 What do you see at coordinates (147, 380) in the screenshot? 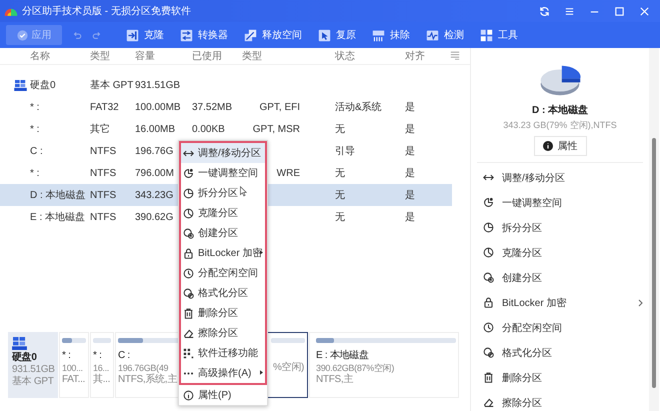
I see `partition-info: NTFS,系统,主` at bounding box center [147, 380].